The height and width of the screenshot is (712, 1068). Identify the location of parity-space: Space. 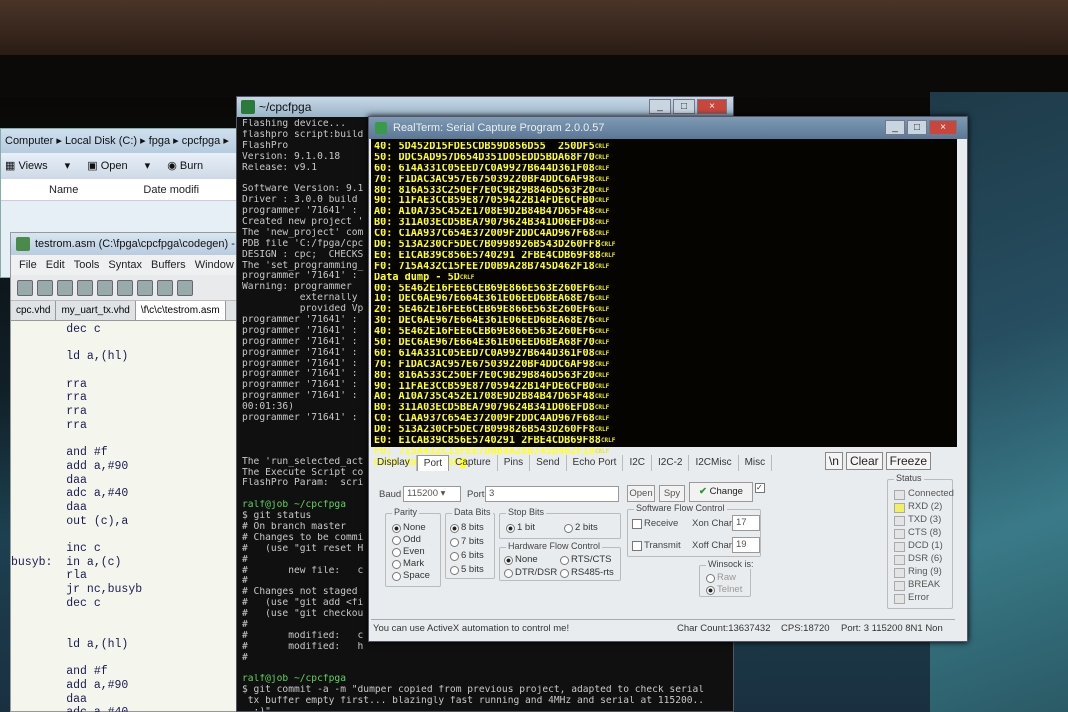
(411, 575).